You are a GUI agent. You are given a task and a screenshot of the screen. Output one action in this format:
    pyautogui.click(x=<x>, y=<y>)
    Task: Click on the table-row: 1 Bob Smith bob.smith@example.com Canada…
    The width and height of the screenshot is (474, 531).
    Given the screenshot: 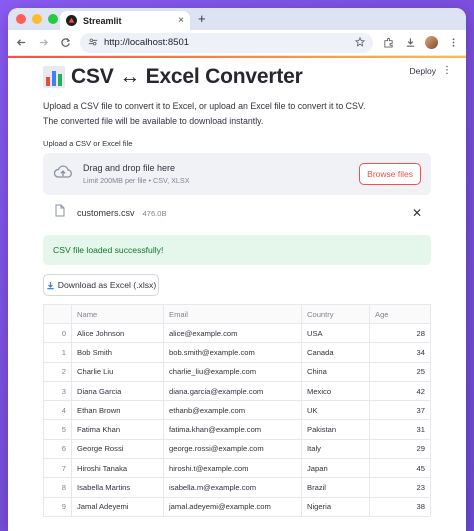 What is the action you would take?
    pyautogui.click(x=237, y=352)
    